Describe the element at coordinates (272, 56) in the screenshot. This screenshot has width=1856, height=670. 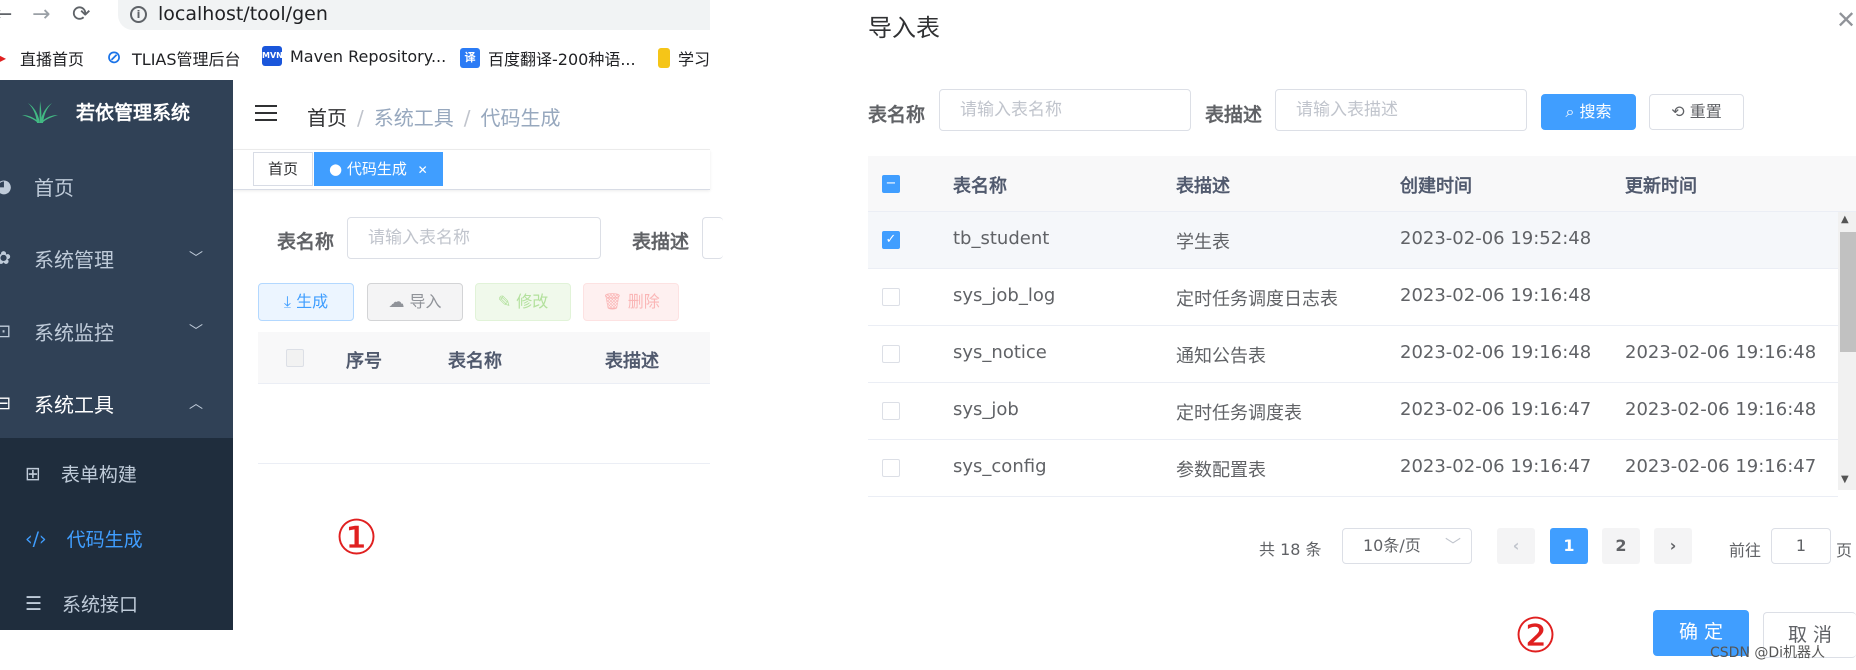
I see `maven-icon: MVN` at that location.